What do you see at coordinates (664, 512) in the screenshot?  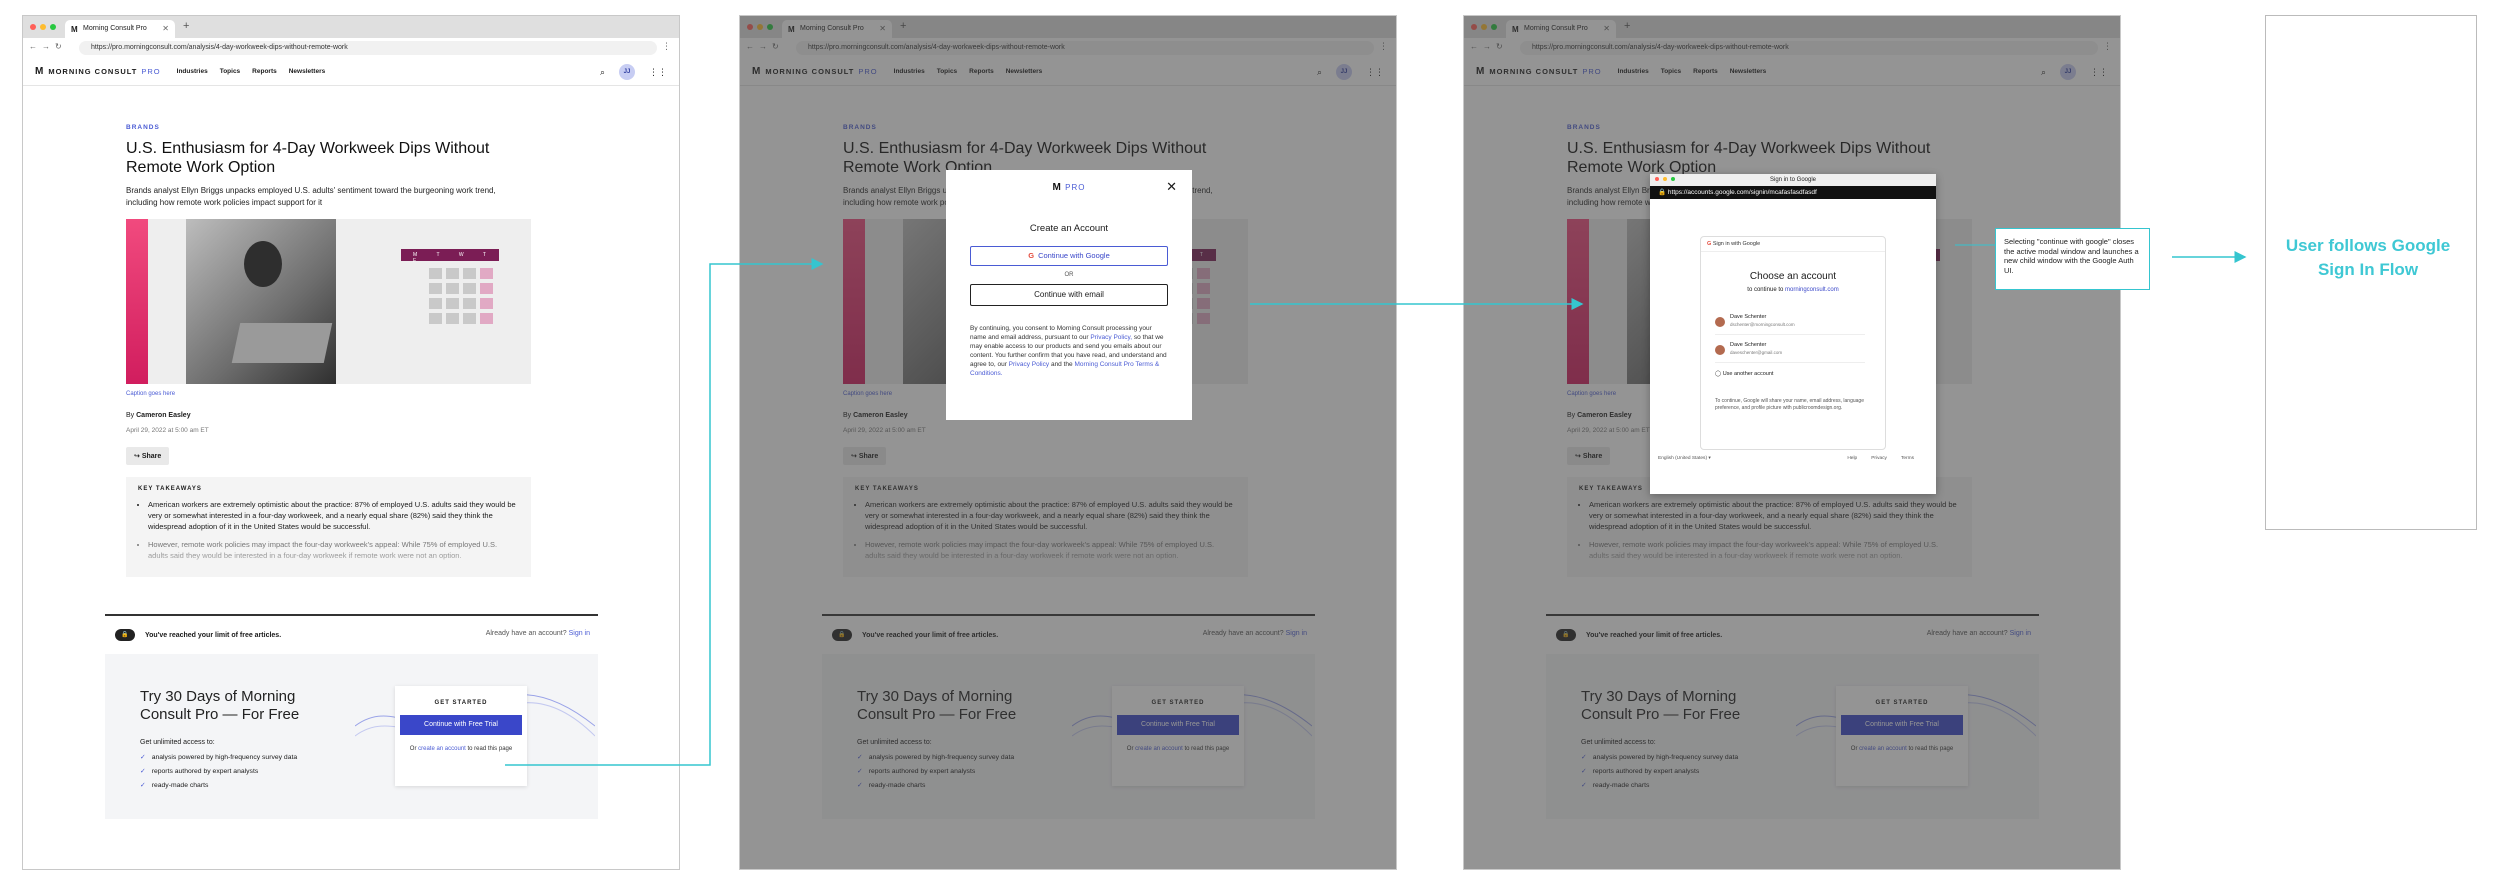 I see `connector-trial-to-modal` at bounding box center [664, 512].